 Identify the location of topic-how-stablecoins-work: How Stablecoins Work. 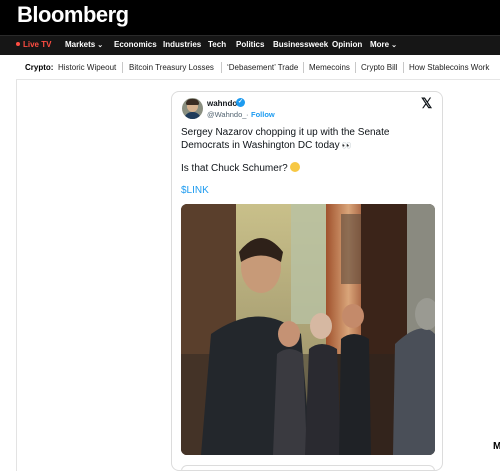
(449, 67).